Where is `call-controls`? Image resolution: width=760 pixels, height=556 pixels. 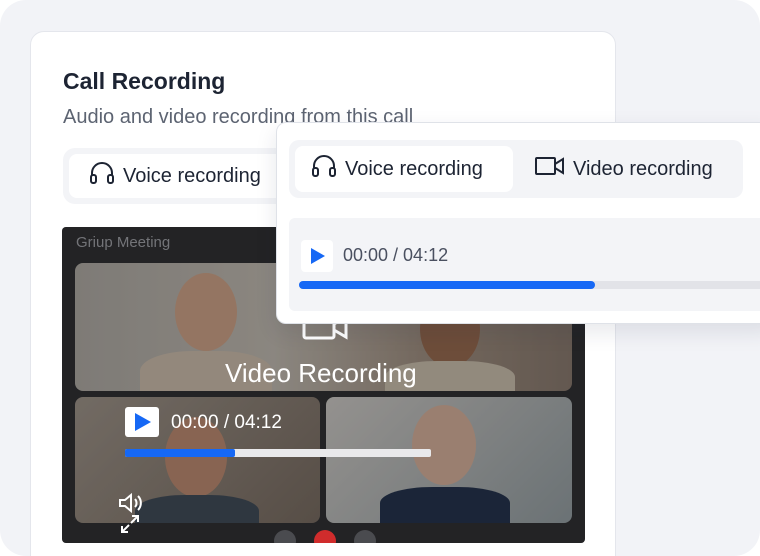
call-controls is located at coordinates (325, 536).